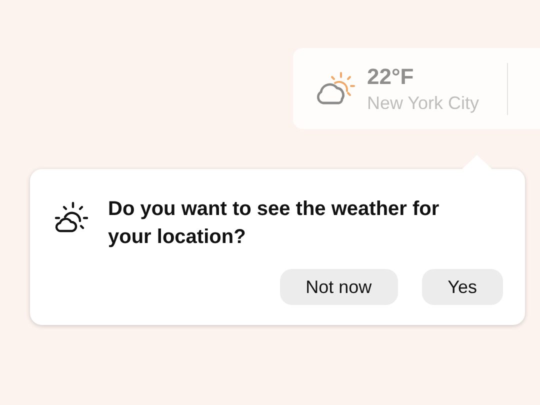  I want to click on location-question: Do you want to see the weather for your location?, so click(274, 223).